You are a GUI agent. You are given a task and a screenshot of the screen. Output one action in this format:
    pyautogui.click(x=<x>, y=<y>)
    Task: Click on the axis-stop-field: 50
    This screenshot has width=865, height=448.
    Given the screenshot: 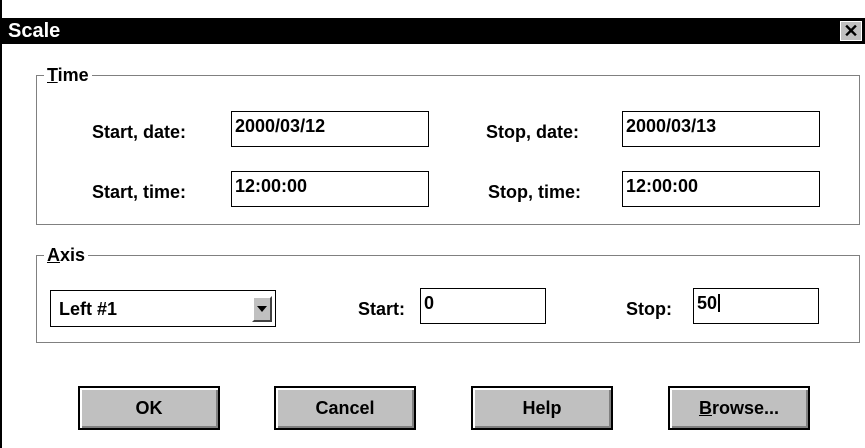 What is the action you would take?
    pyautogui.click(x=756, y=306)
    